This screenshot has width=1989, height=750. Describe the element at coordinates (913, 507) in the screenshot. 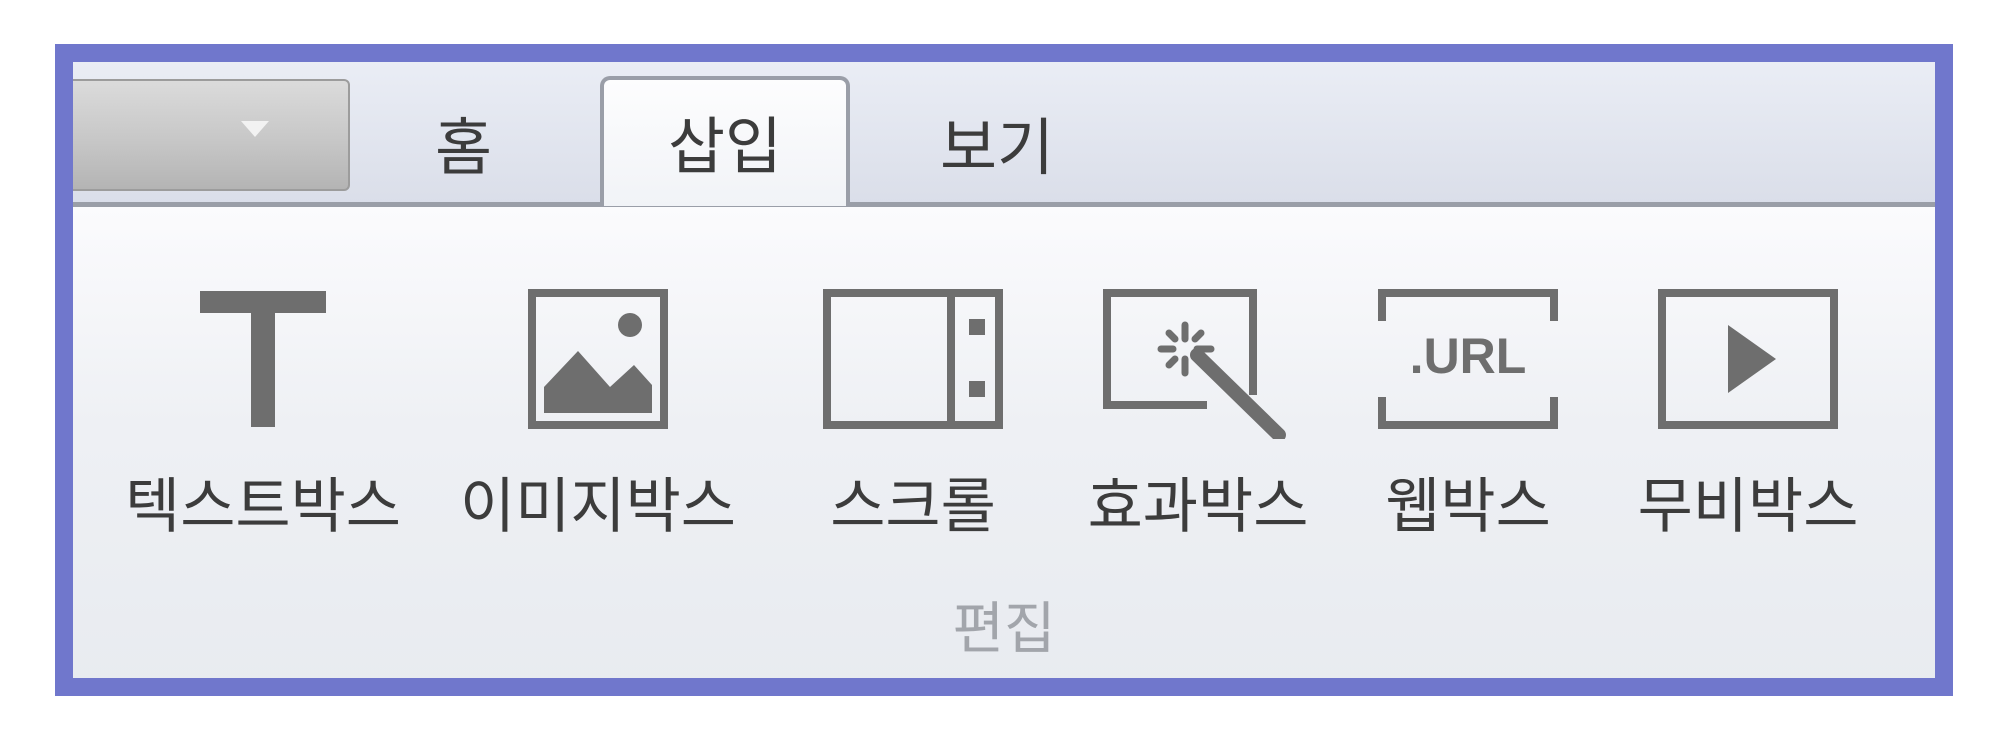

I see `scroll-label: 스크롤` at that location.